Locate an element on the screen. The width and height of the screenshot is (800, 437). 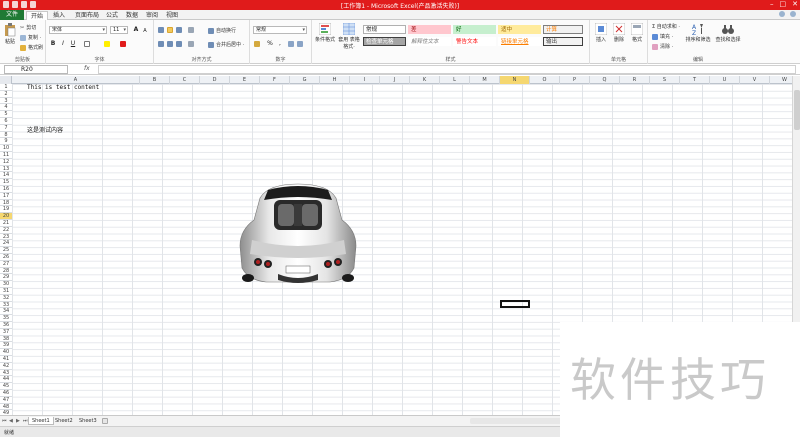
minimize-ribbon-icon is located at coordinates (782, 14).